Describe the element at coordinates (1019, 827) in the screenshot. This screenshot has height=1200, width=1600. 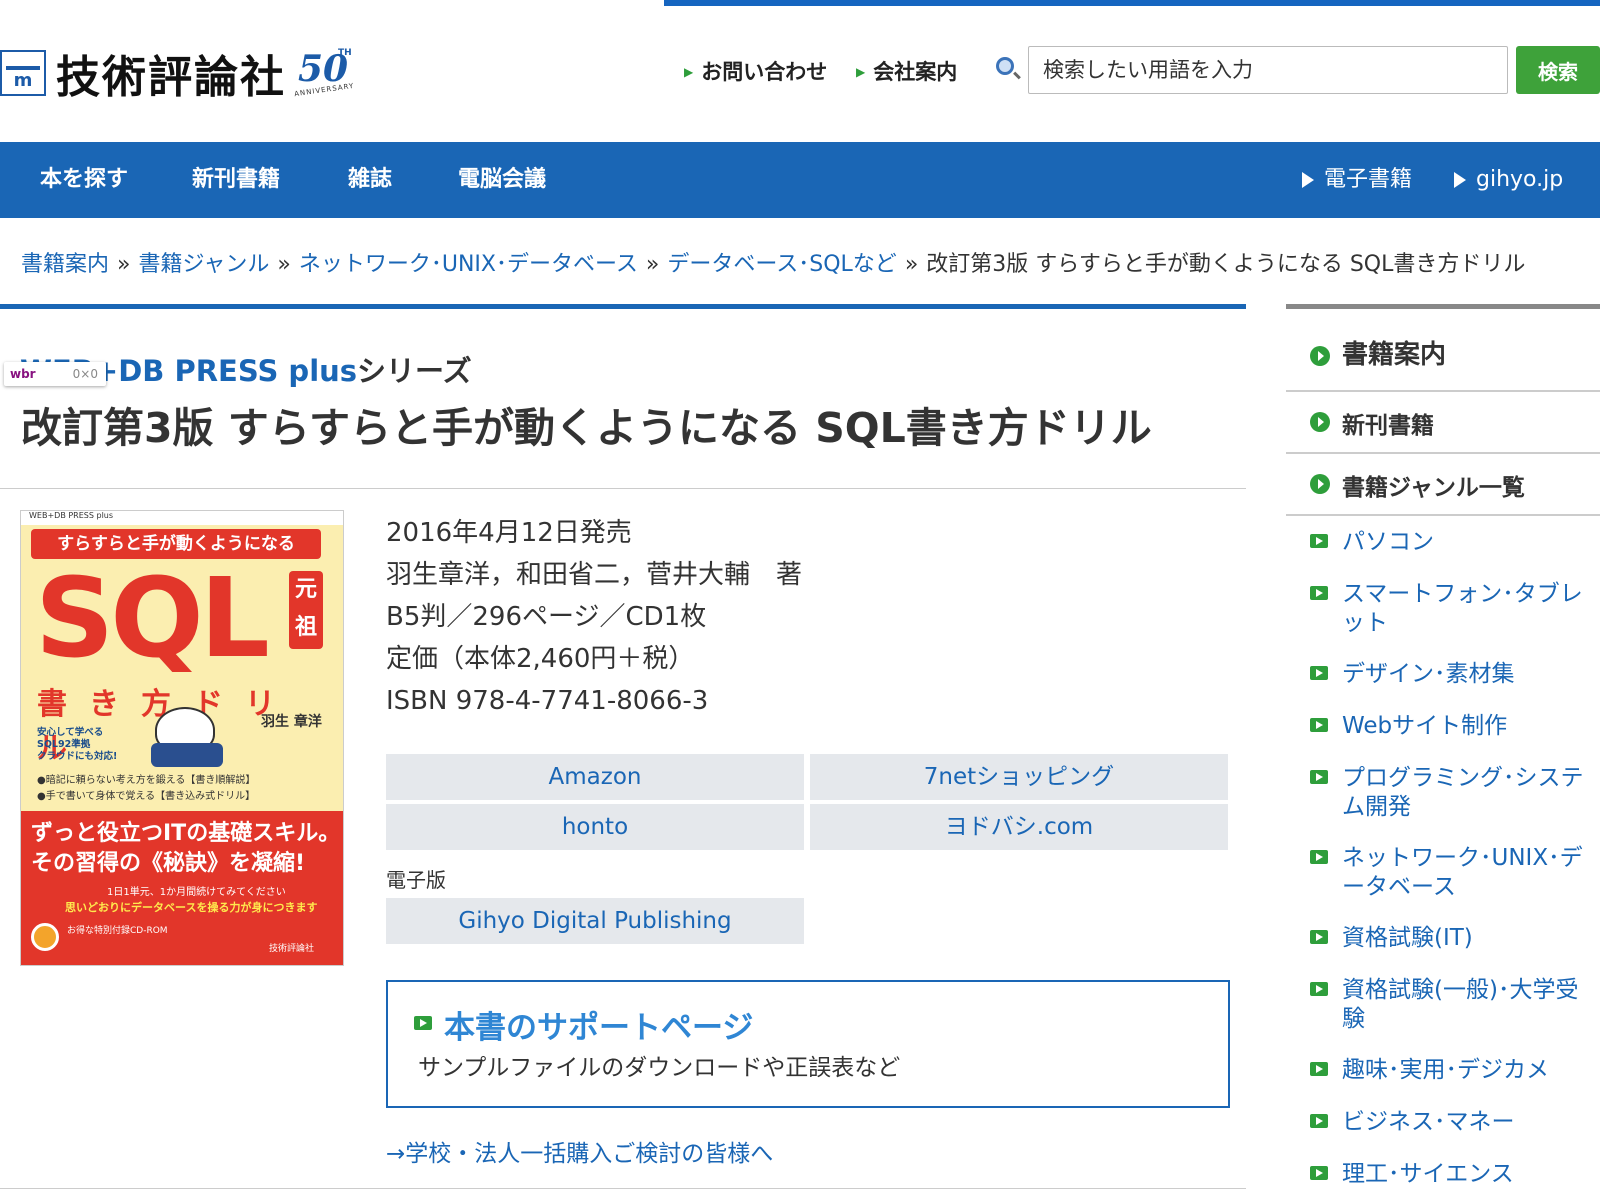
I see `shop-yodobashi-button: ヨドバシ.com` at that location.